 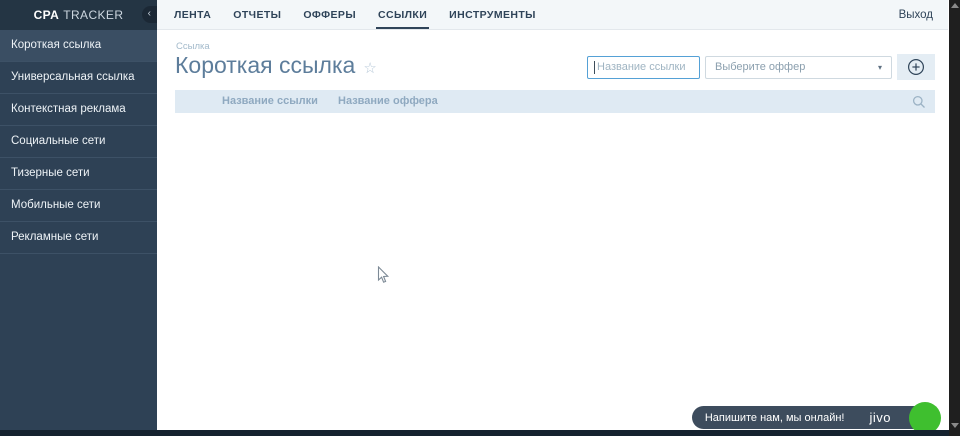 What do you see at coordinates (919, 104) in the screenshot?
I see `search-icon` at bounding box center [919, 104].